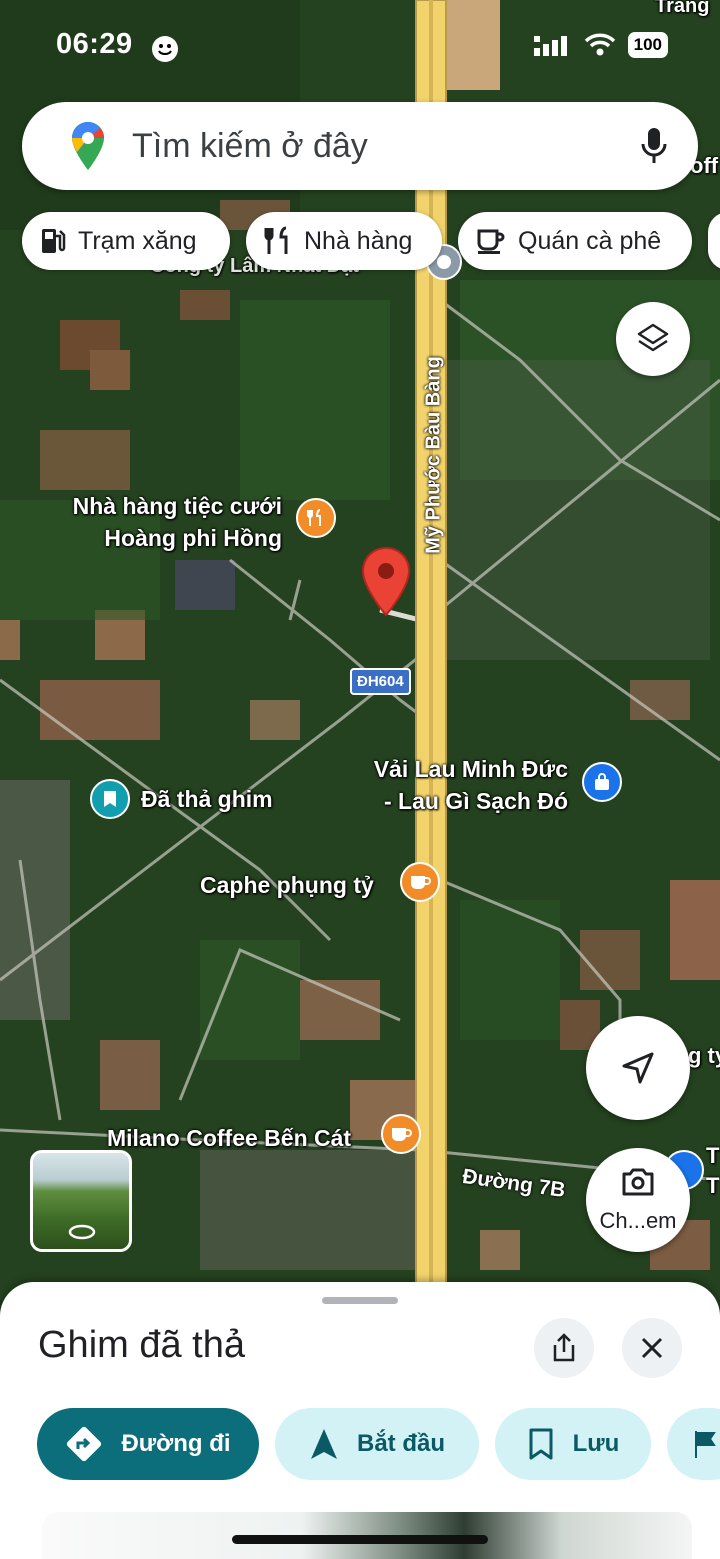 This screenshot has width=720, height=1559. Describe the element at coordinates (287, 885) in the screenshot. I see `poi-label-cafe-phung-ty: Caphe phụng tỷ` at that location.